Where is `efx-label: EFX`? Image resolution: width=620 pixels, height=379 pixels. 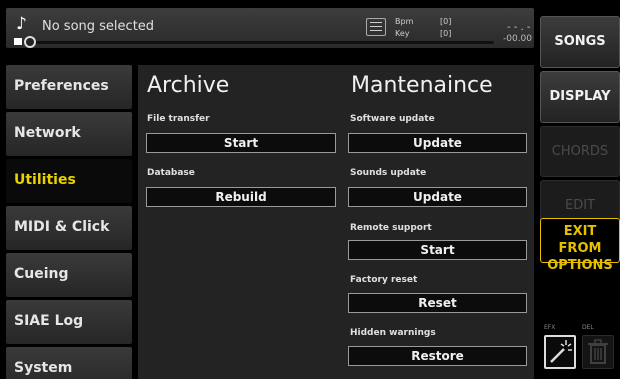
efx-label: EFX is located at coordinates (550, 327).